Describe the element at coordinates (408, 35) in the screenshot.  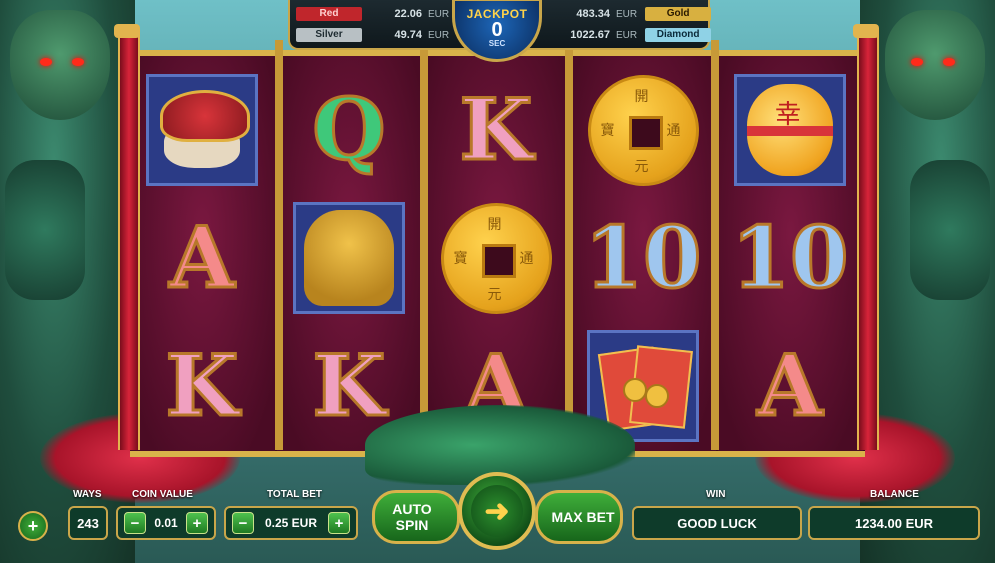
I see `jackpot-tier-value: 49.74` at that location.